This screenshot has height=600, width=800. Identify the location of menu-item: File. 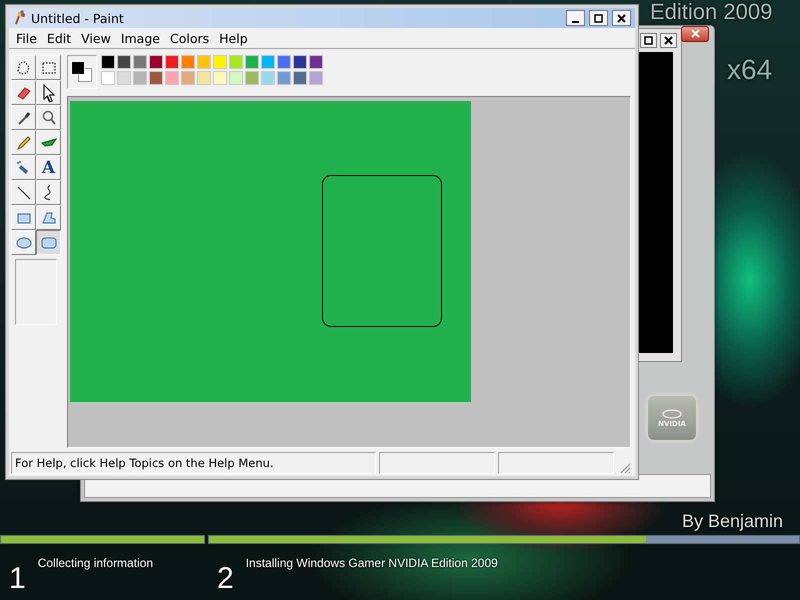
(26, 38).